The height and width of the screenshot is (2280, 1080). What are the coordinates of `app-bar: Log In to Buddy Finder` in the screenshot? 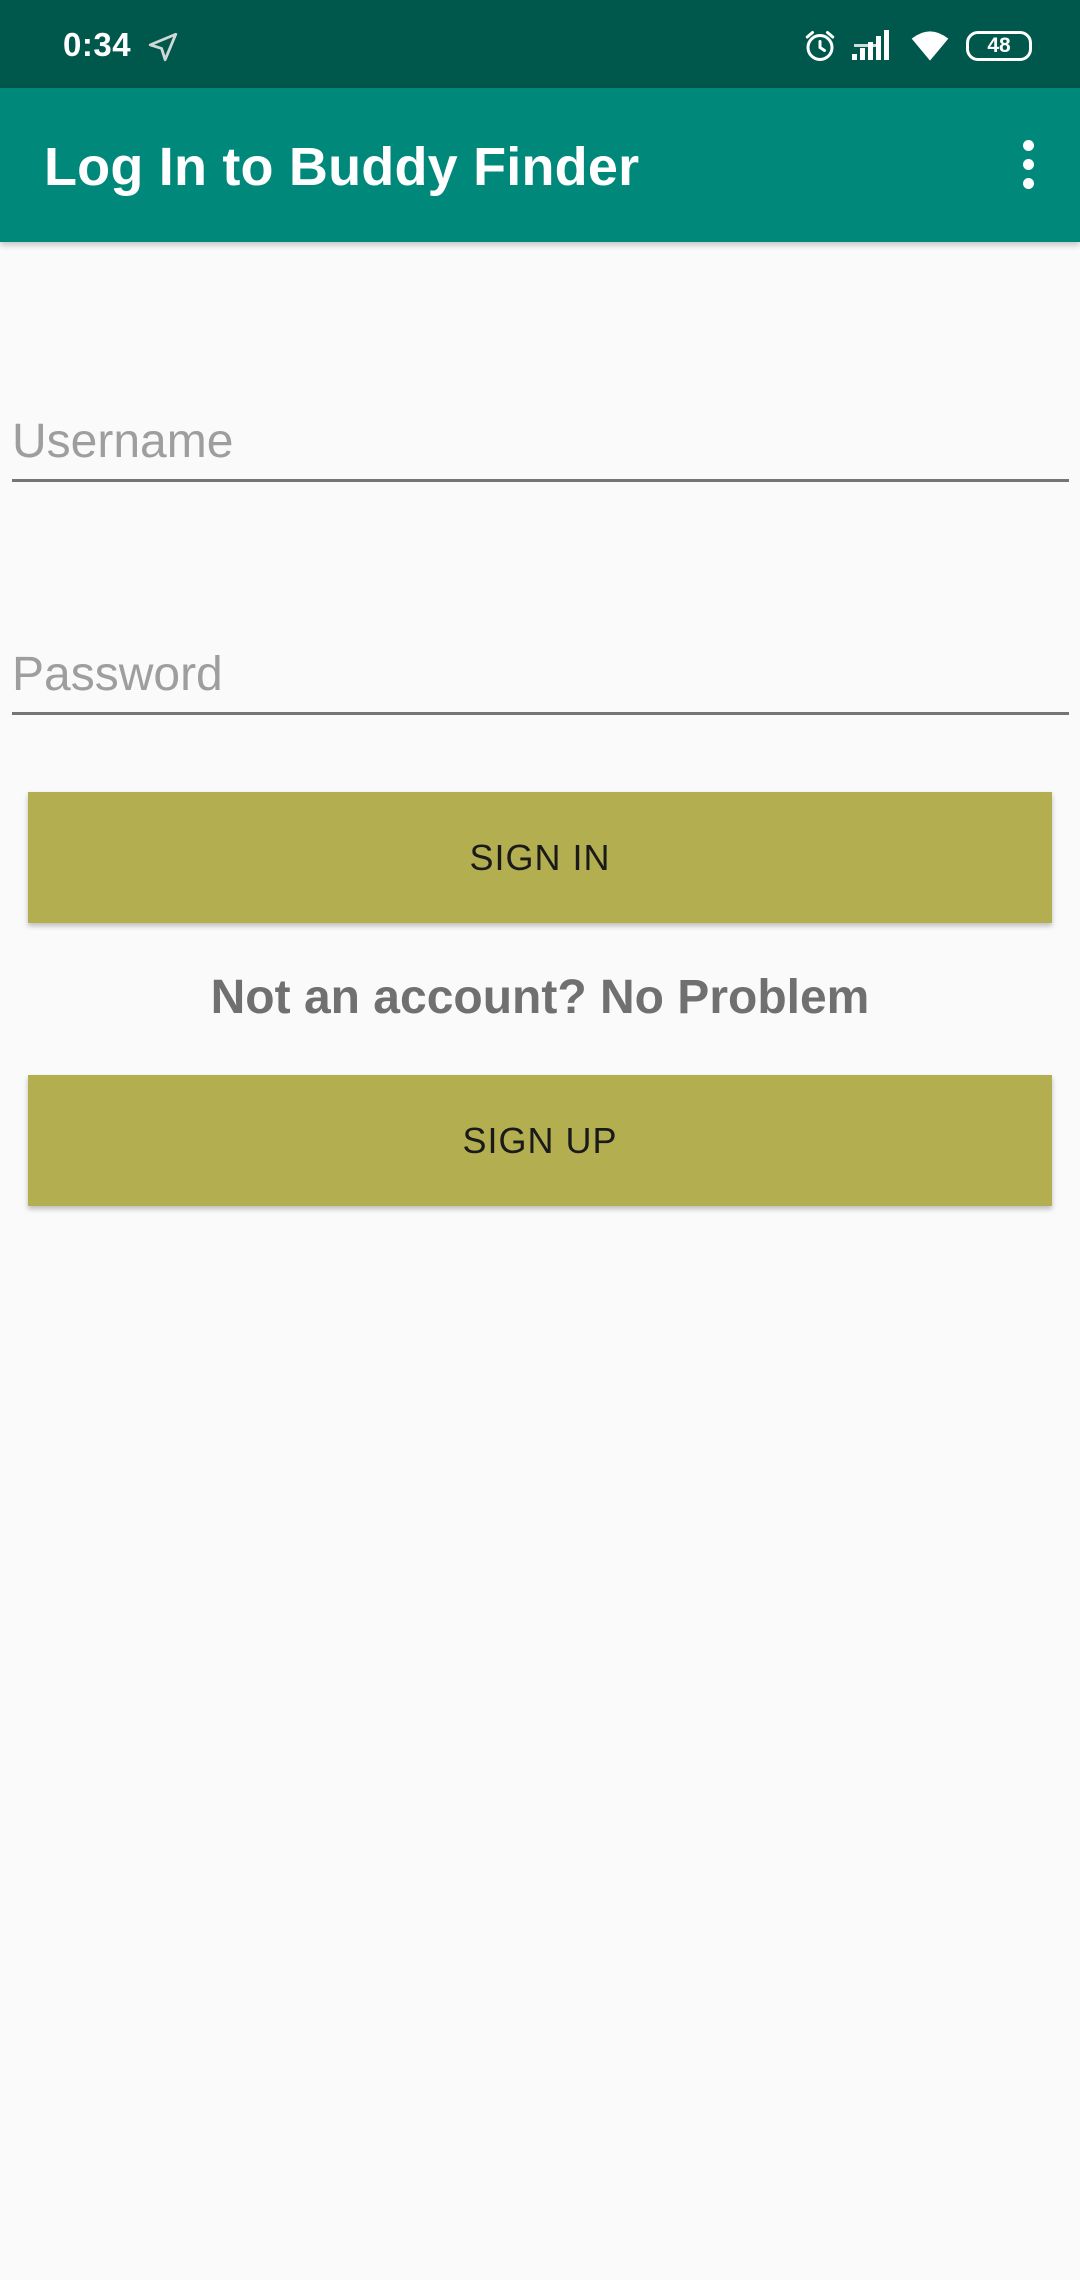 It's located at (540, 165).